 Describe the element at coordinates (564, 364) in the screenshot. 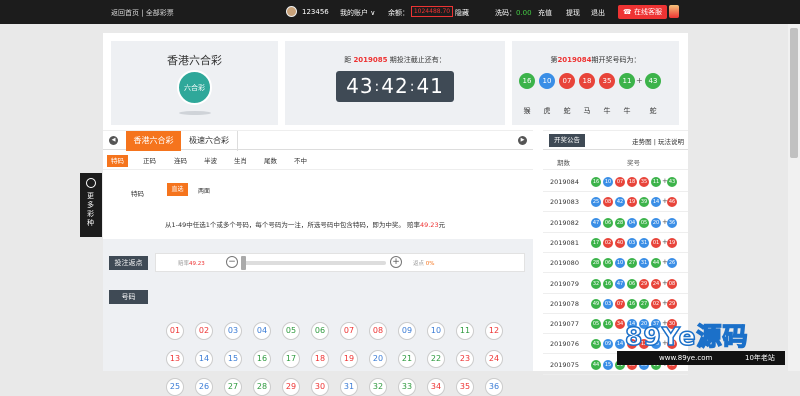

I see `history-period: 2019075` at that location.